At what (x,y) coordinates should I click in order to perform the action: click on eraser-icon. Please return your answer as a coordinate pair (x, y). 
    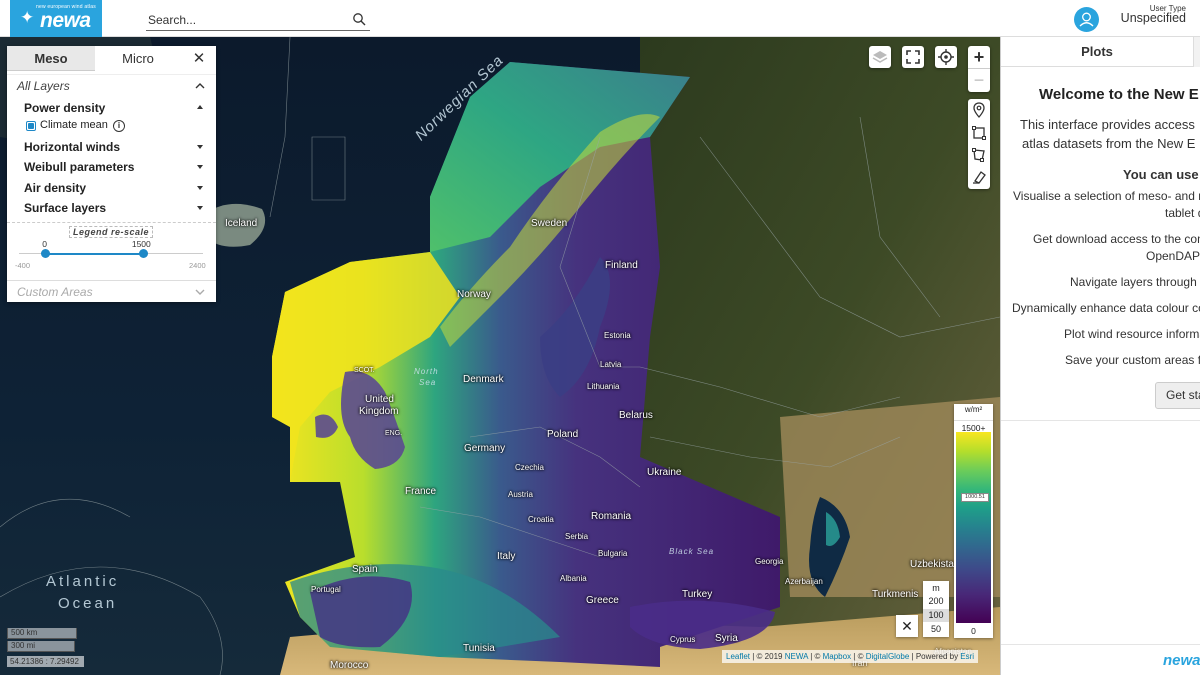
    Looking at the image, I should click on (979, 177).